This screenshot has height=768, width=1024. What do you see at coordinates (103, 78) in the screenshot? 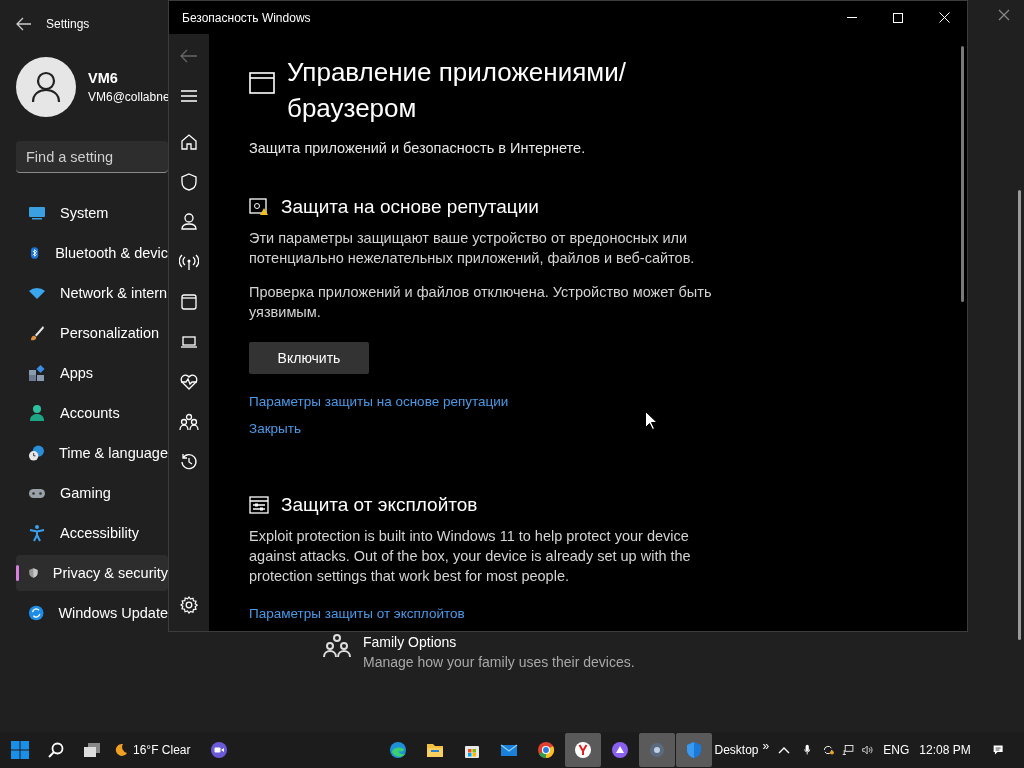
I see `user-name: VM6` at bounding box center [103, 78].